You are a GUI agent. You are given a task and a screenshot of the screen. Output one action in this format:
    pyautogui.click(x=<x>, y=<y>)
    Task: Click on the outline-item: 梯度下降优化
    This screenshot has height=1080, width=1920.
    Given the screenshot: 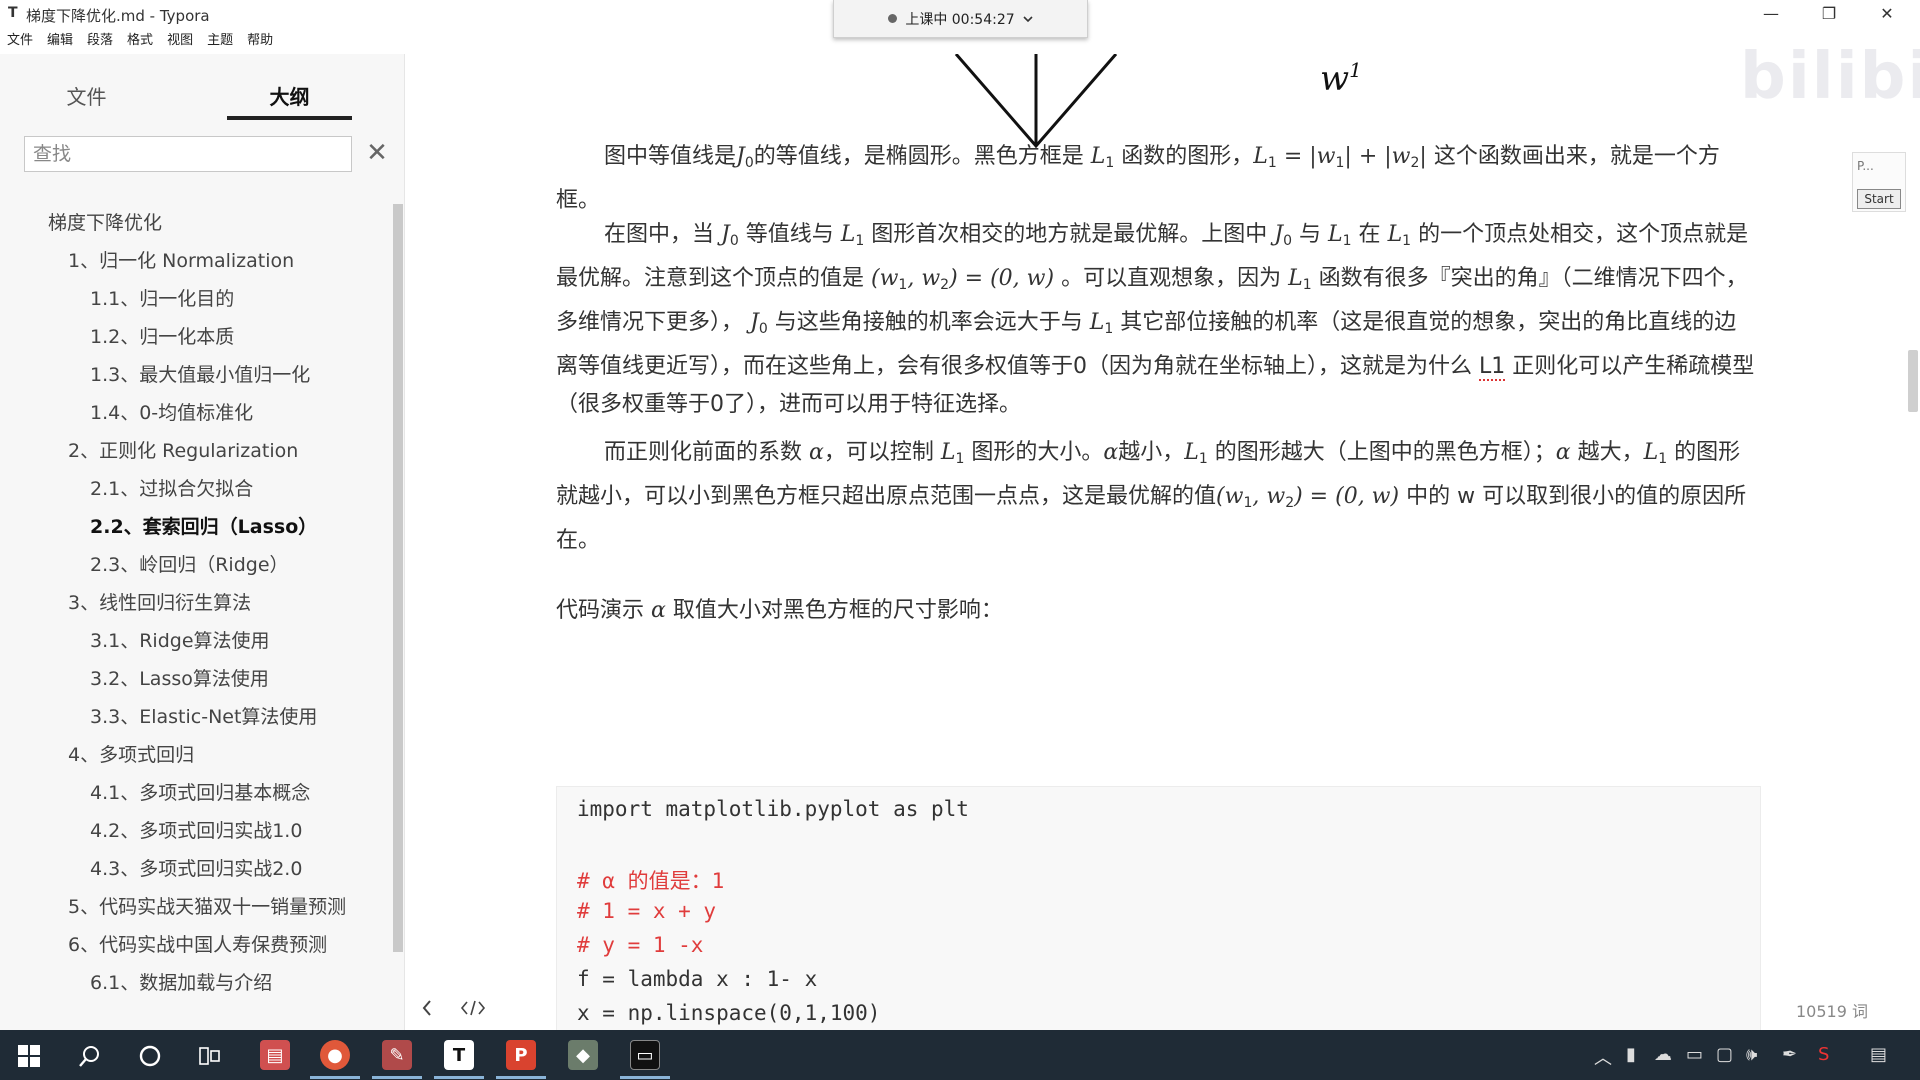 What is the action you would take?
    pyautogui.click(x=195, y=223)
    